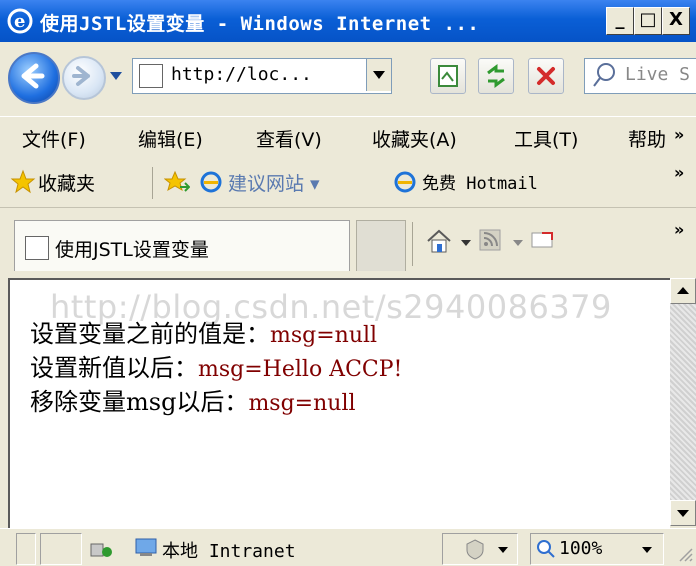 The image size is (696, 566). Describe the element at coordinates (54, 138) in the screenshot. I see `menu-file: 文件(F)` at that location.